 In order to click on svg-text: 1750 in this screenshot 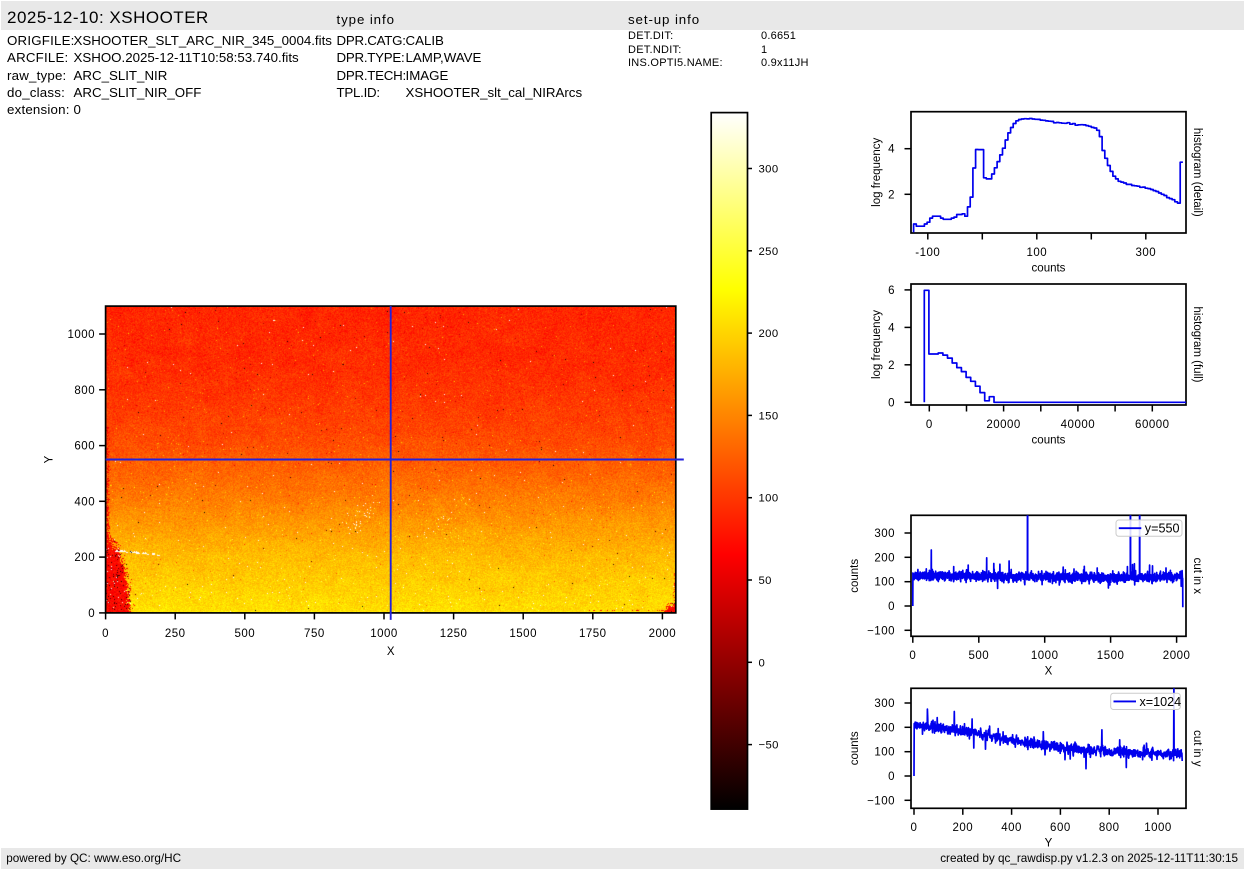, I will do `click(593, 634)`.